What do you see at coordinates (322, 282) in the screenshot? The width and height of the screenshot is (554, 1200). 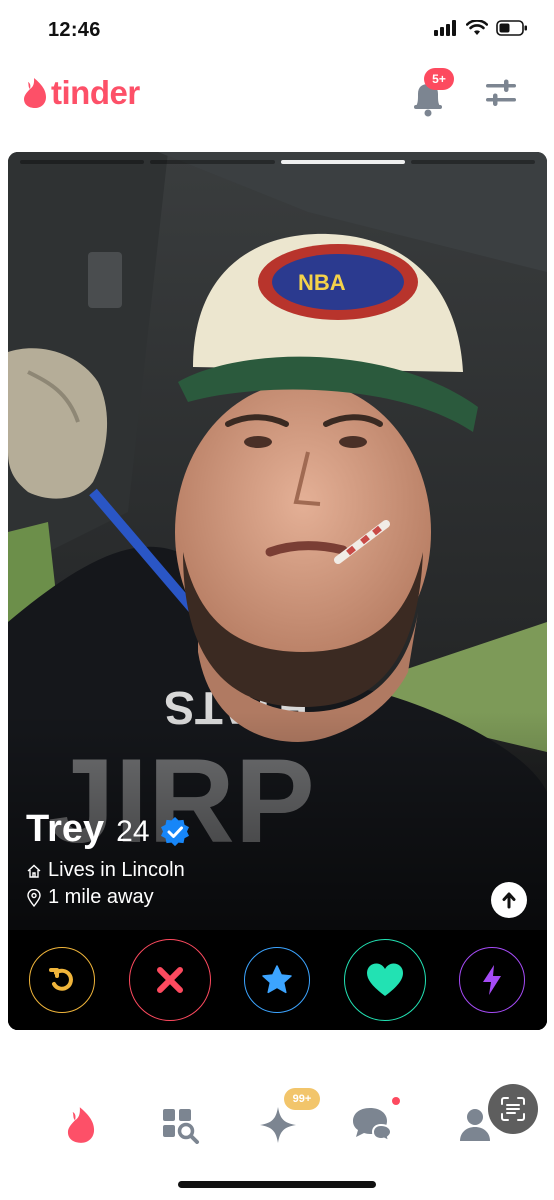 I see `svg-text: NBA` at bounding box center [322, 282].